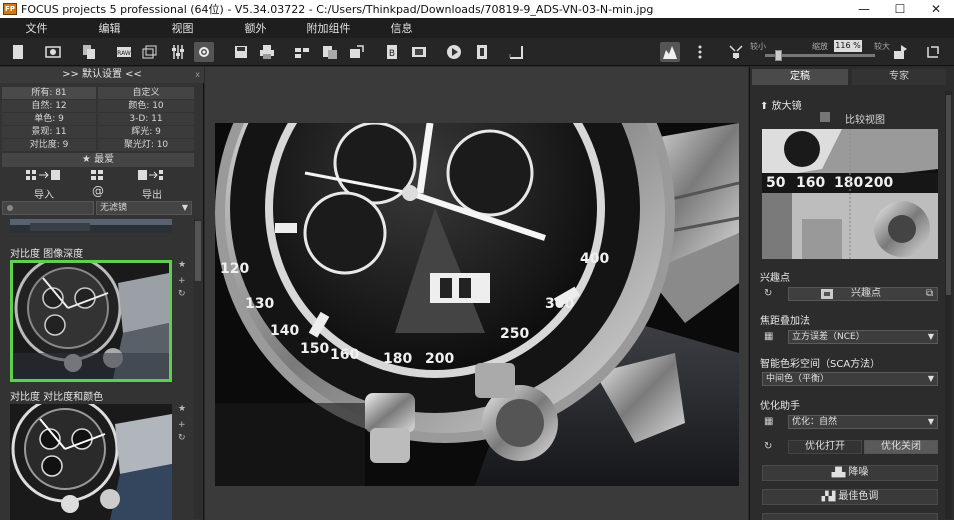  I want to click on play-icon, so click(454, 52).